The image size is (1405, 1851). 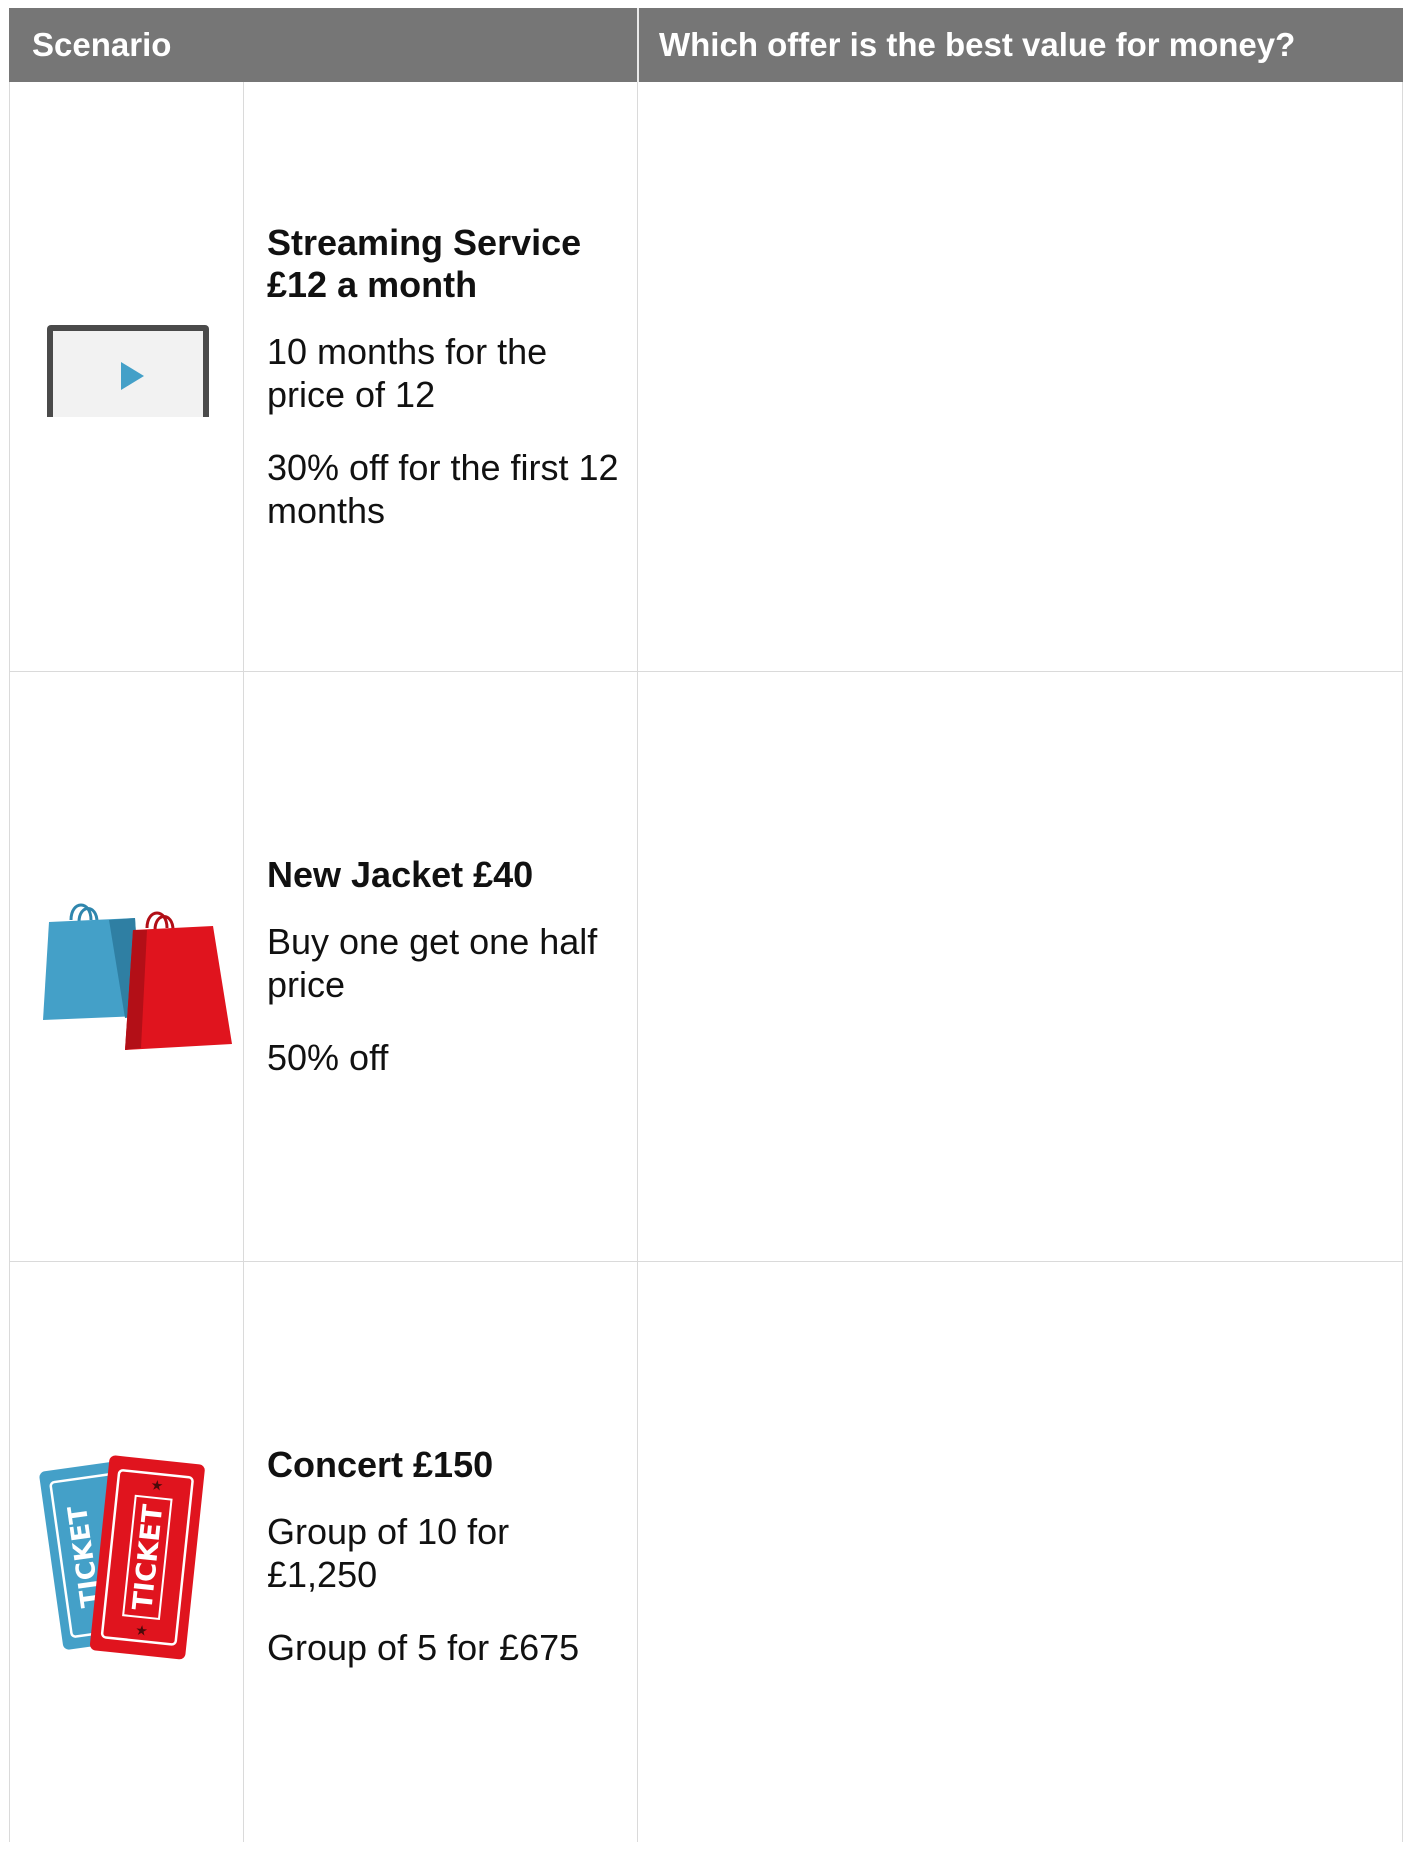 What do you see at coordinates (388, 1553) in the screenshot?
I see `offer-option-1: Group of 10 for £1,250` at bounding box center [388, 1553].